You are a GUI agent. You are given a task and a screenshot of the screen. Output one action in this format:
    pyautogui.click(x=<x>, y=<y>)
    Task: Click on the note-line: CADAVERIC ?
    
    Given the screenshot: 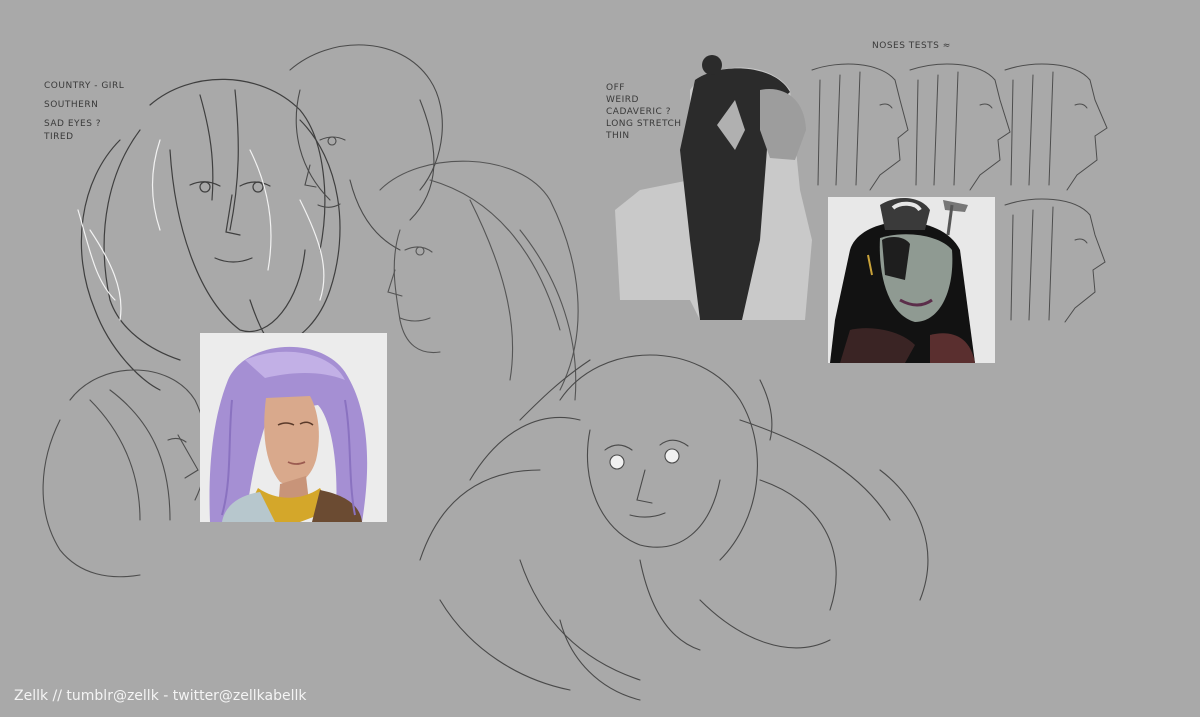 What is the action you would take?
    pyautogui.click(x=638, y=112)
    